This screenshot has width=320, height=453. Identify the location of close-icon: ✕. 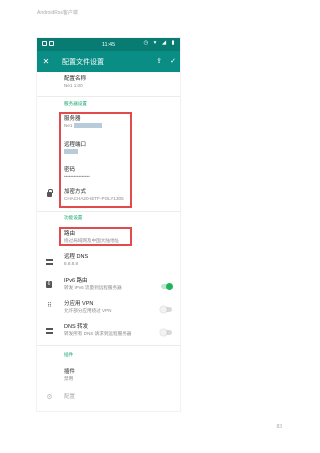
(46, 61).